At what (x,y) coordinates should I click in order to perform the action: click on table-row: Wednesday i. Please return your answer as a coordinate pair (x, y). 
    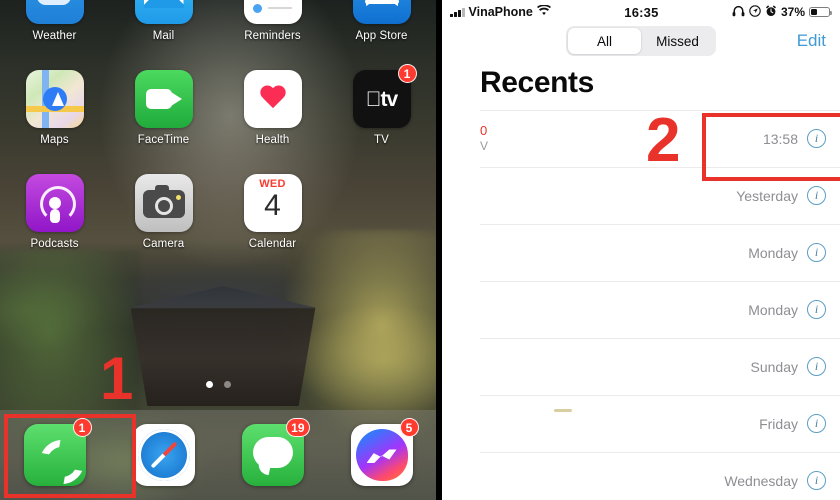
    Looking at the image, I should click on (641, 476).